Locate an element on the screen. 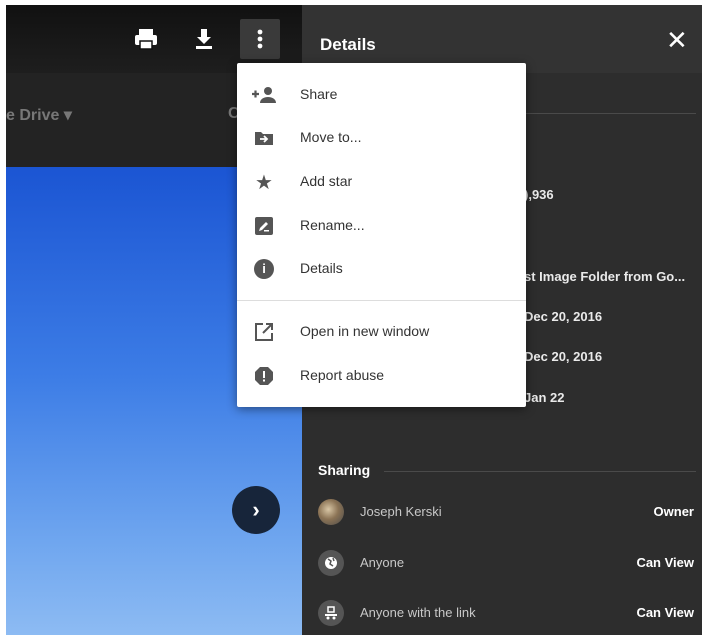 The height and width of the screenshot is (635, 702). share-person-role: Owner is located at coordinates (673, 511).